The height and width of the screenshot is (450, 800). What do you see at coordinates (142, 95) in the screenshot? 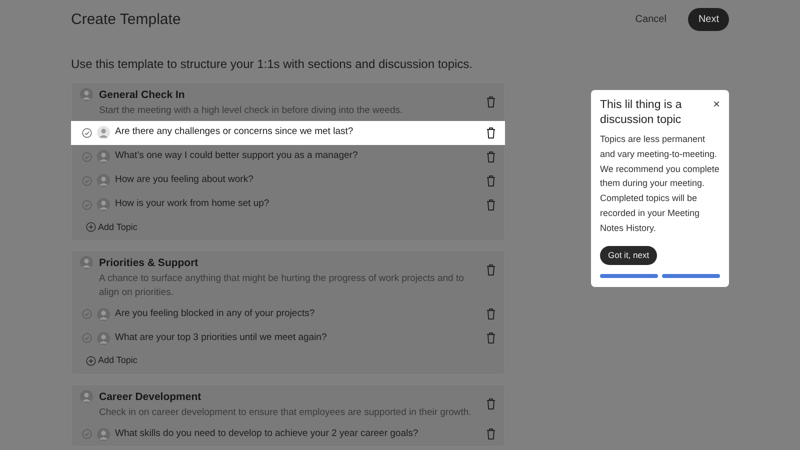
I see `section-title: General Check In` at bounding box center [142, 95].